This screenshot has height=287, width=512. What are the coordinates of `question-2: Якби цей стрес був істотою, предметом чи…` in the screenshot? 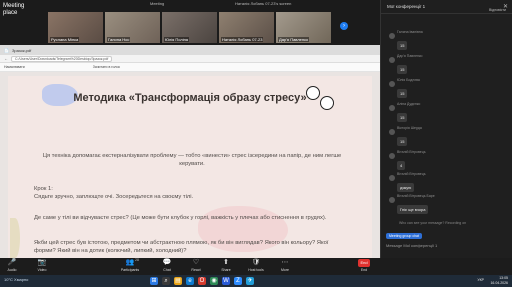 It's located at (181, 247).